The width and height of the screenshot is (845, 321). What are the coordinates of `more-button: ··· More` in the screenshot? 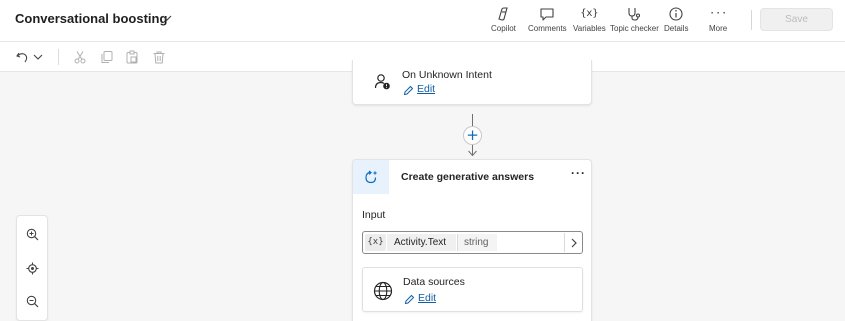 It's located at (718, 19).